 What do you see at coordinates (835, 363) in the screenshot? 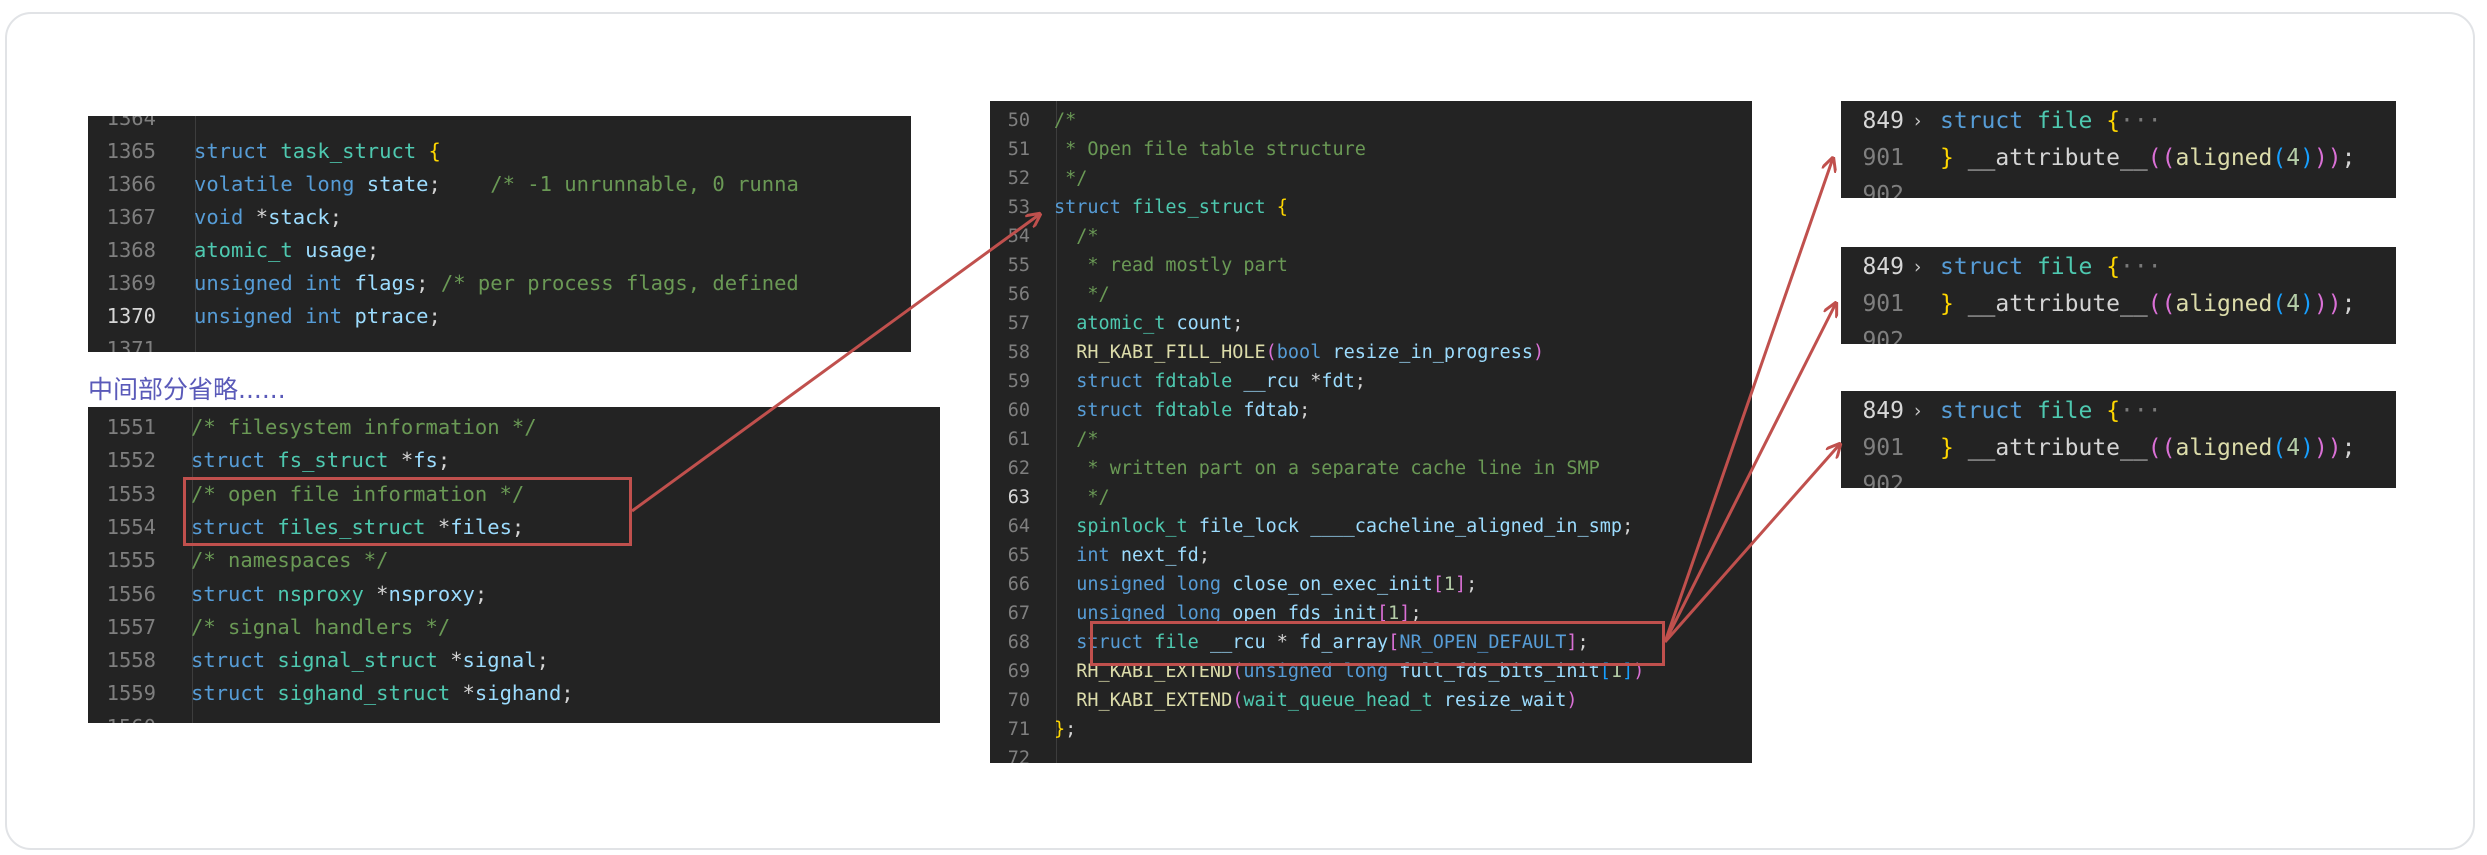
I see `arrow-files-to-files-struct` at bounding box center [835, 363].